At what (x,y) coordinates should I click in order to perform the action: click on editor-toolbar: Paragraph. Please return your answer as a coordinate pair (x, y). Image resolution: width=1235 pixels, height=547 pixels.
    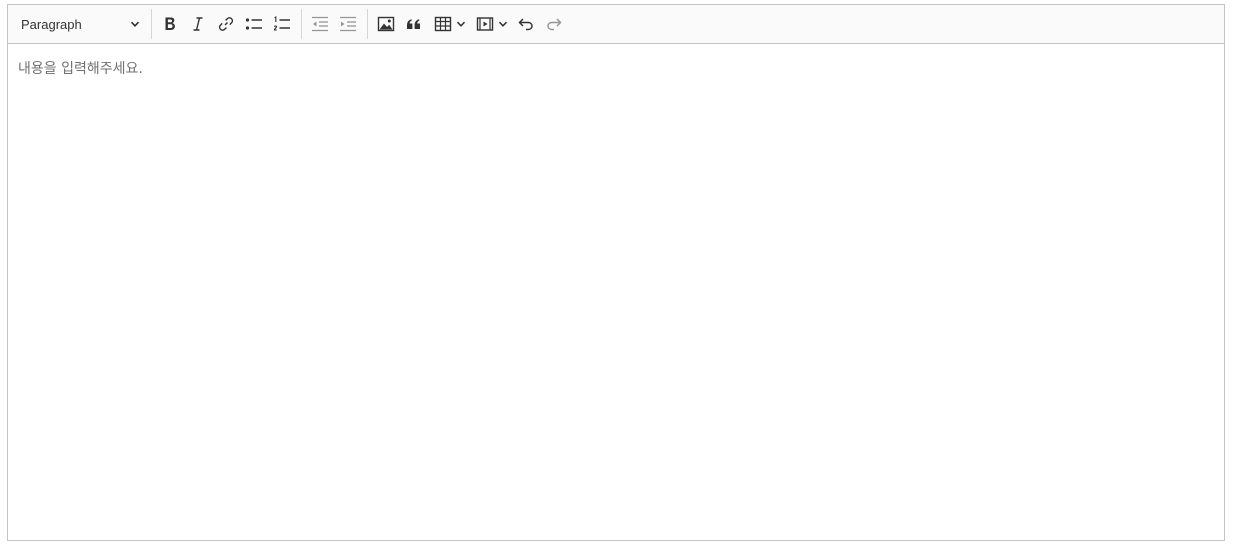
    Looking at the image, I should click on (616, 24).